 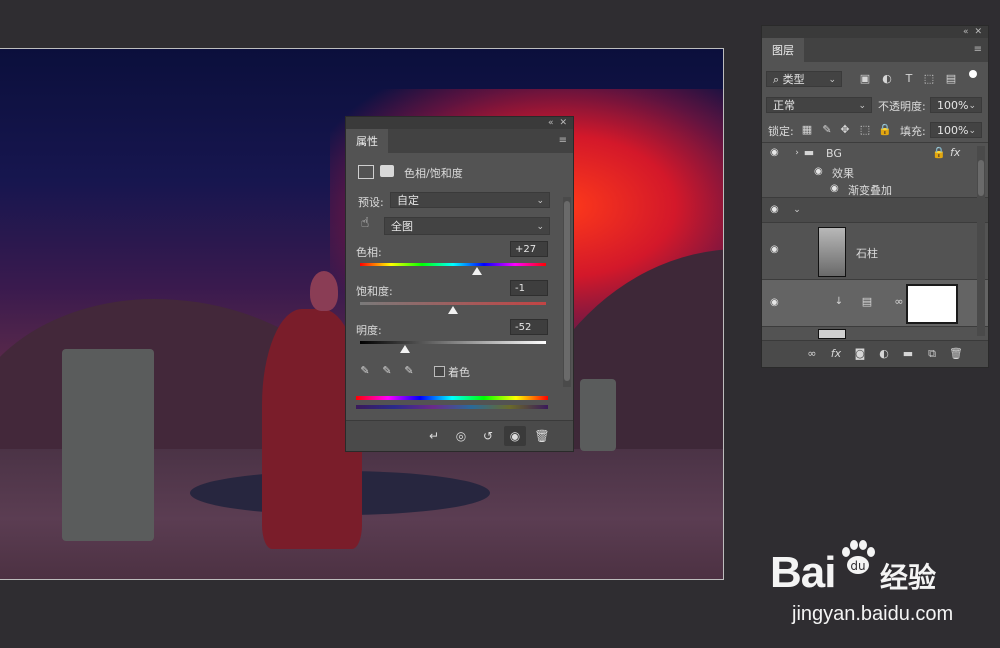 I want to click on saturation-slider-thumb, so click(x=453, y=310).